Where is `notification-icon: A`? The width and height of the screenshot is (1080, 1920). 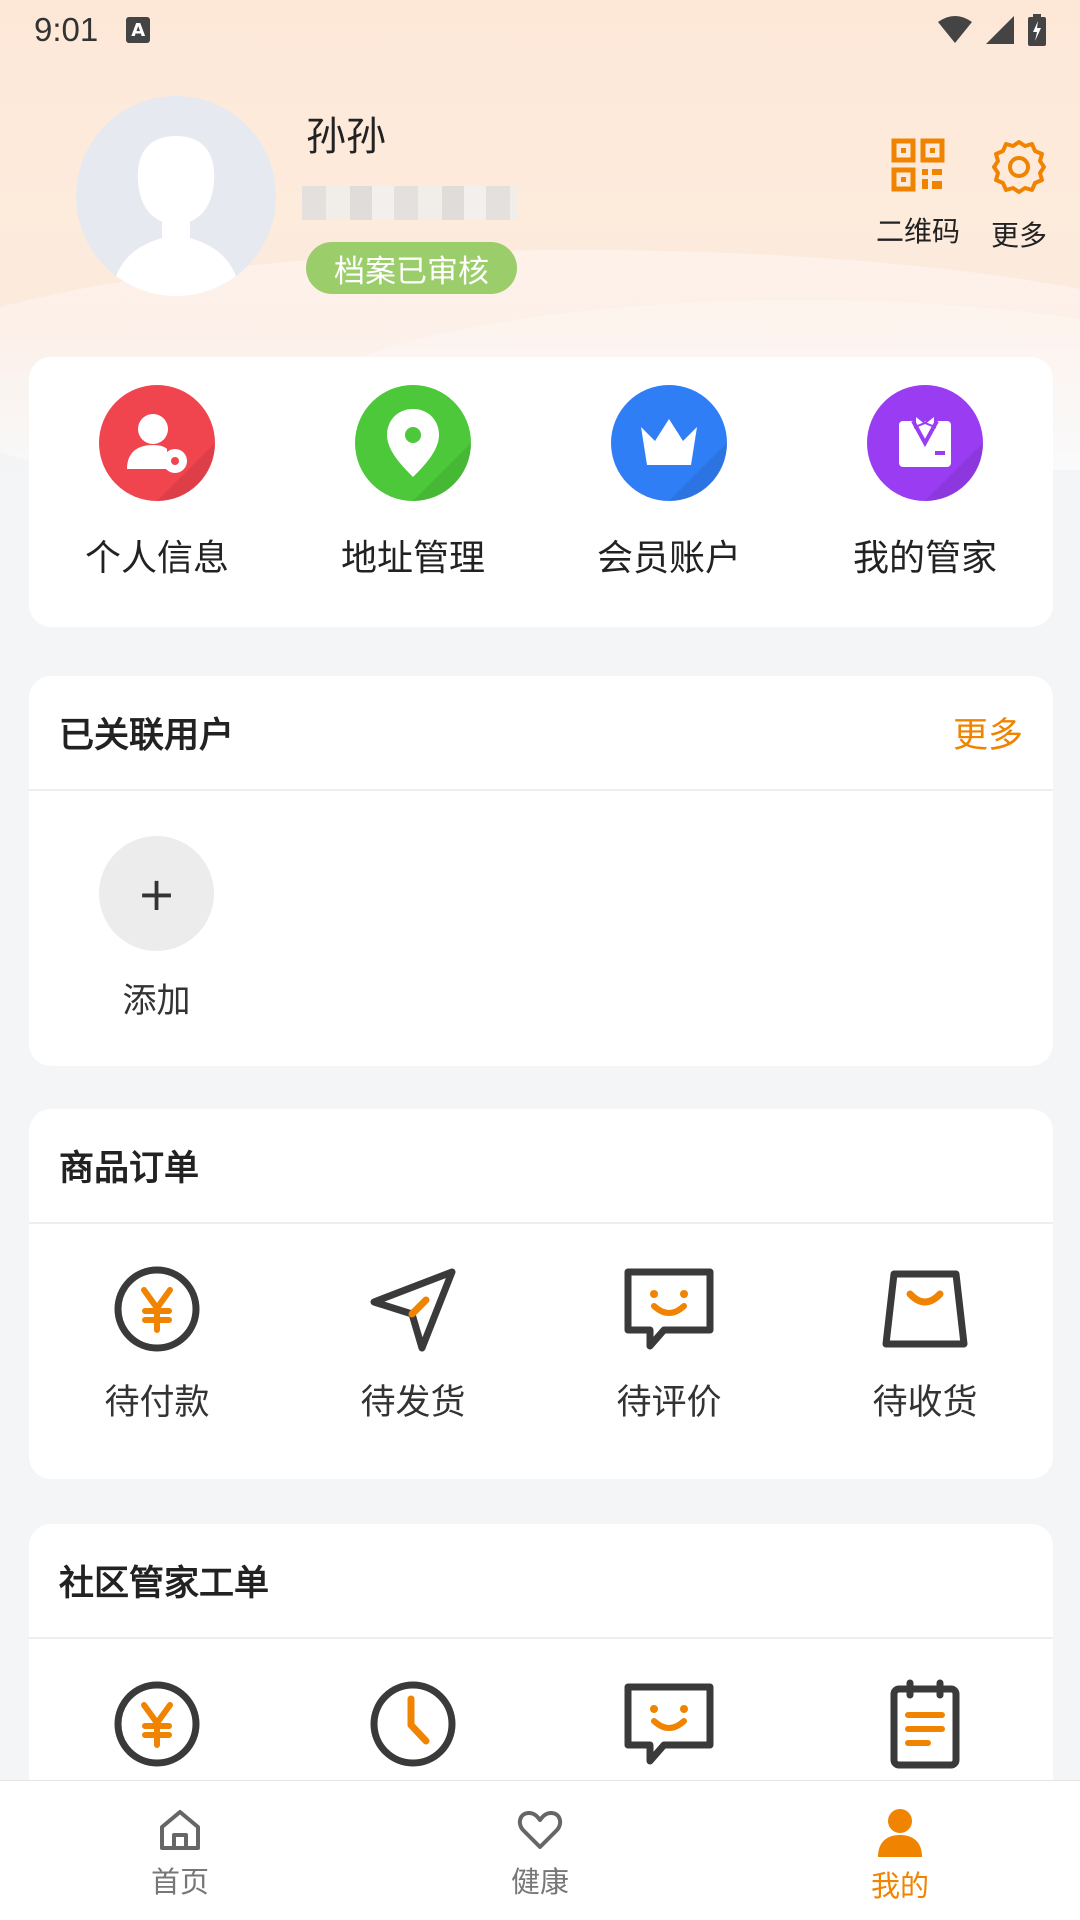 notification-icon: A is located at coordinates (138, 30).